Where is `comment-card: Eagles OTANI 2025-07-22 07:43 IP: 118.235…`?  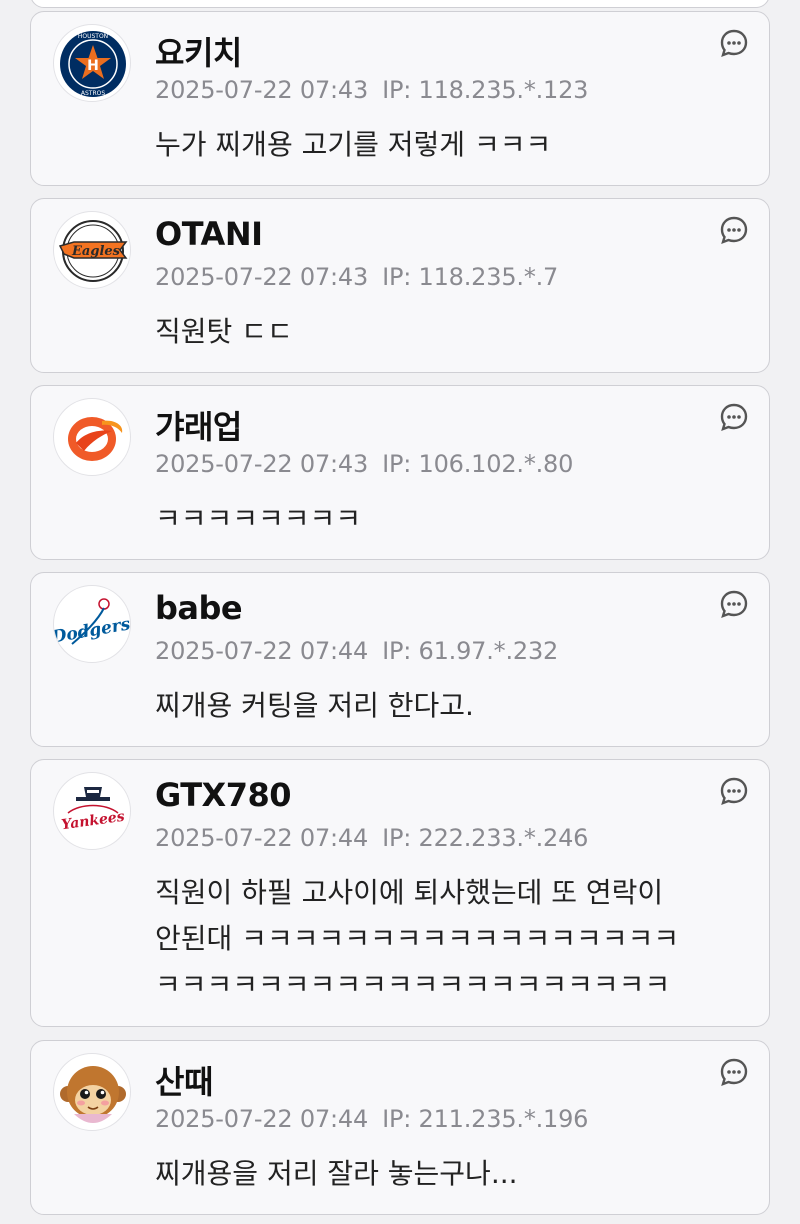
comment-card: Eagles OTANI 2025-07-22 07:43 IP: 118.235… is located at coordinates (400, 285).